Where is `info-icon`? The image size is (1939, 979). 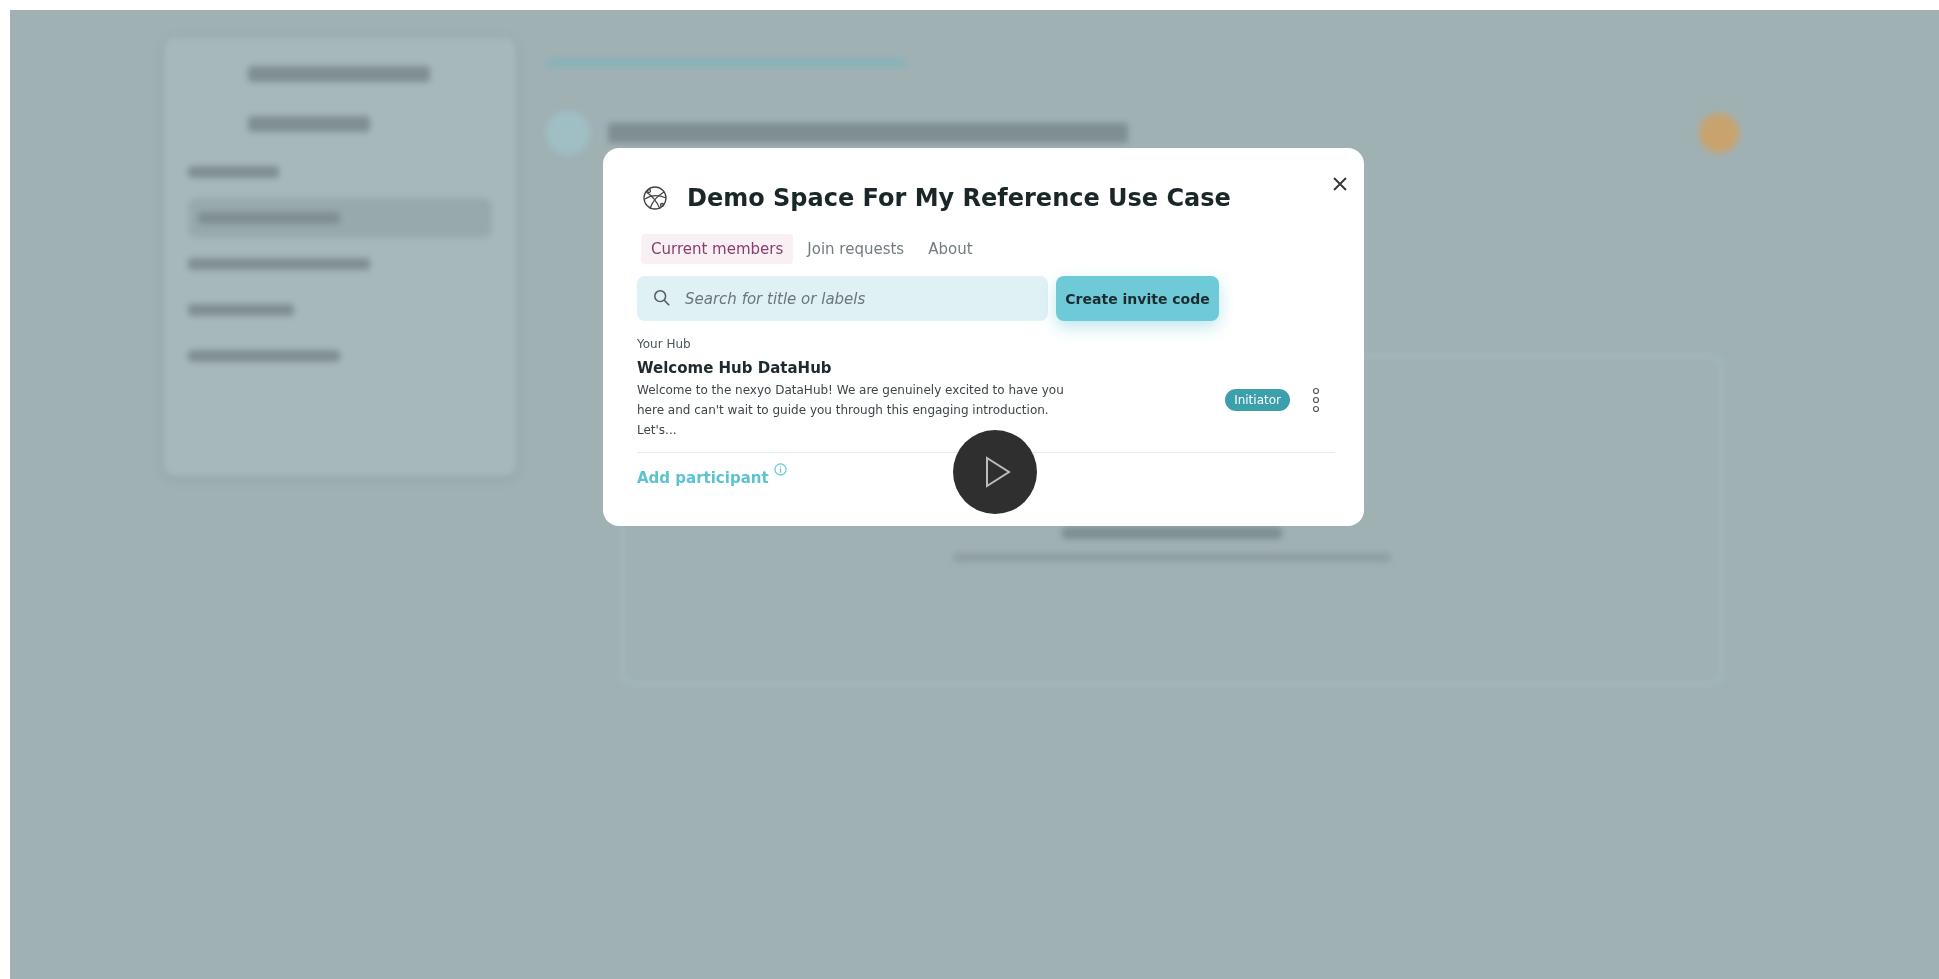
info-icon is located at coordinates (780, 469).